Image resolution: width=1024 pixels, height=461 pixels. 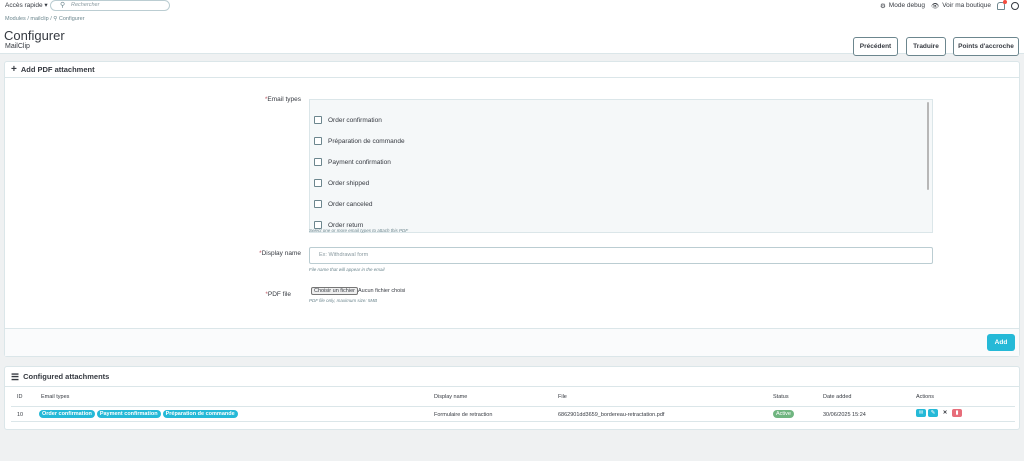 What do you see at coordinates (110, 5) in the screenshot?
I see `search-input: ⚲ Rechercher` at bounding box center [110, 5].